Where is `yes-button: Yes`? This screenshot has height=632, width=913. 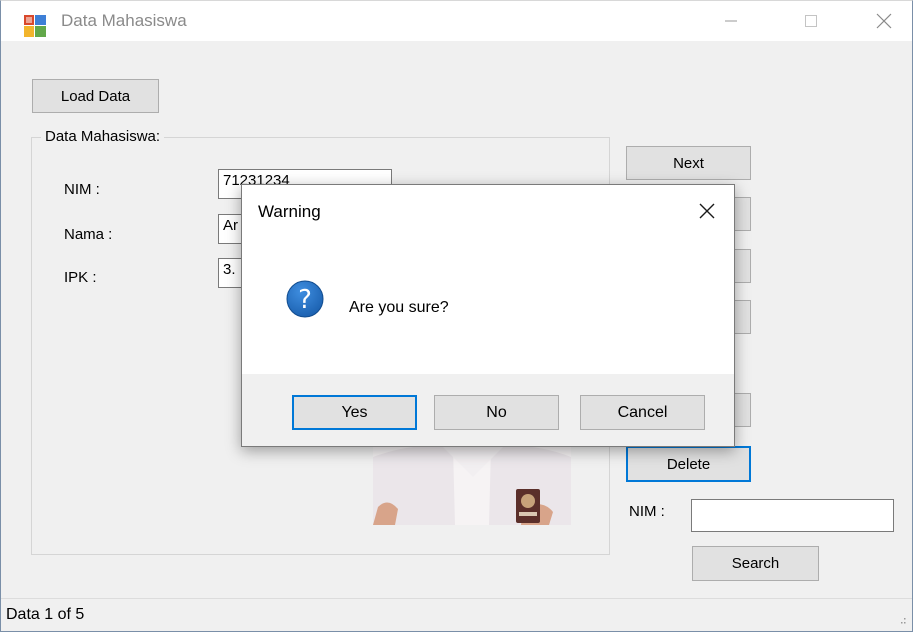 yes-button: Yes is located at coordinates (354, 412).